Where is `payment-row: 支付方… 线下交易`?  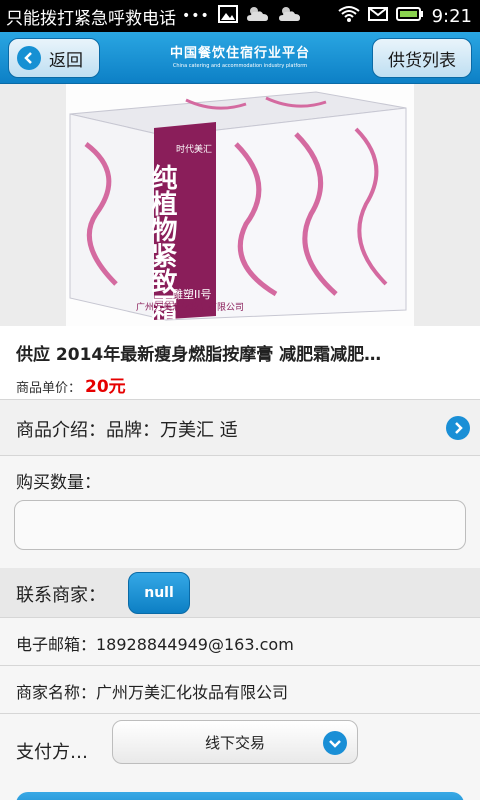
payment-row: 支付方… 线下交易 is located at coordinates (240, 757).